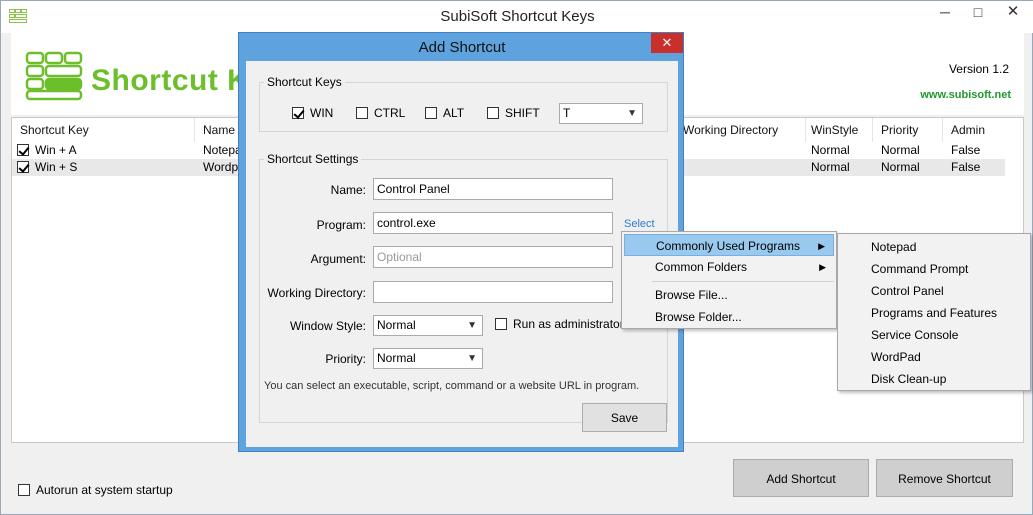 Image resolution: width=1033 pixels, height=515 pixels. Describe the element at coordinates (428, 358) in the screenshot. I see `priority-select: Normal ▼` at that location.